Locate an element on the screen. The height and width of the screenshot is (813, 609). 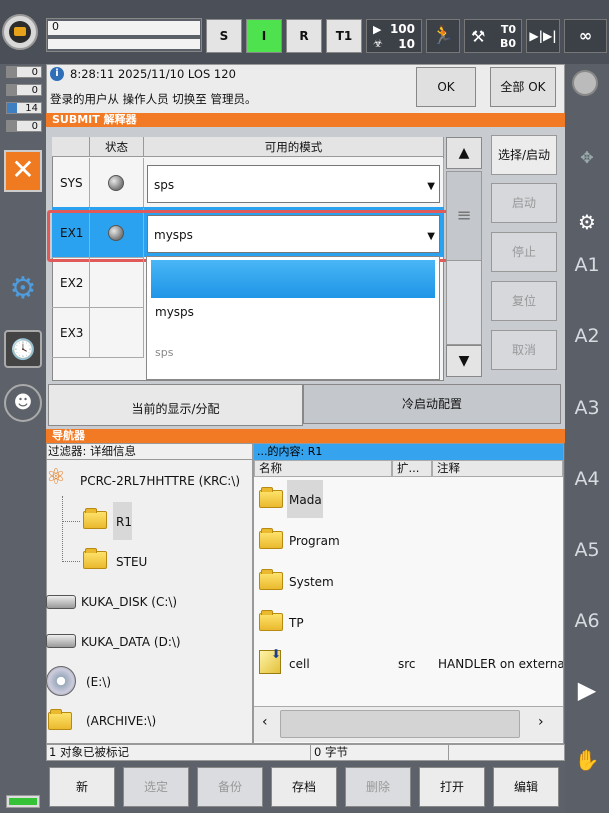
tree-node-steu: STEU is located at coordinates (131, 562).